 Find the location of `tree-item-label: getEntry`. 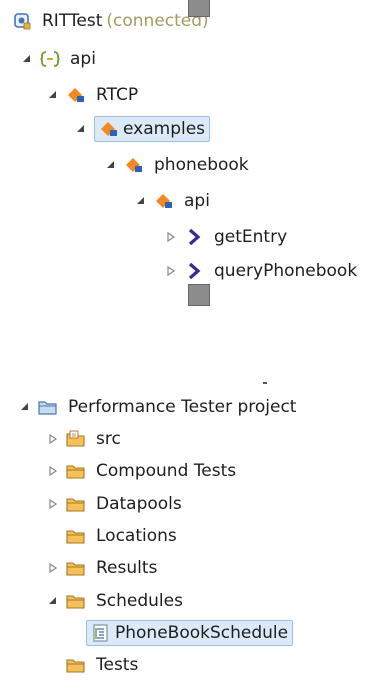

tree-item-label: getEntry is located at coordinates (251, 237).